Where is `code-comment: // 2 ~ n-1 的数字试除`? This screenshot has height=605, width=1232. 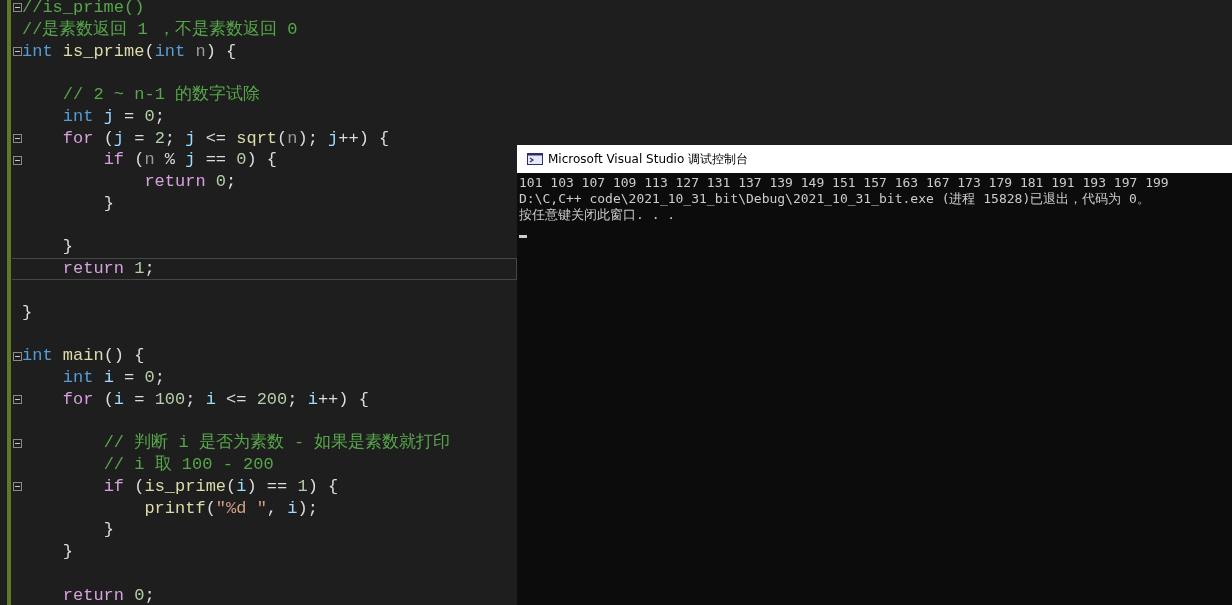 code-comment: // 2 ~ n-1 的数字试除 is located at coordinates (161, 95).